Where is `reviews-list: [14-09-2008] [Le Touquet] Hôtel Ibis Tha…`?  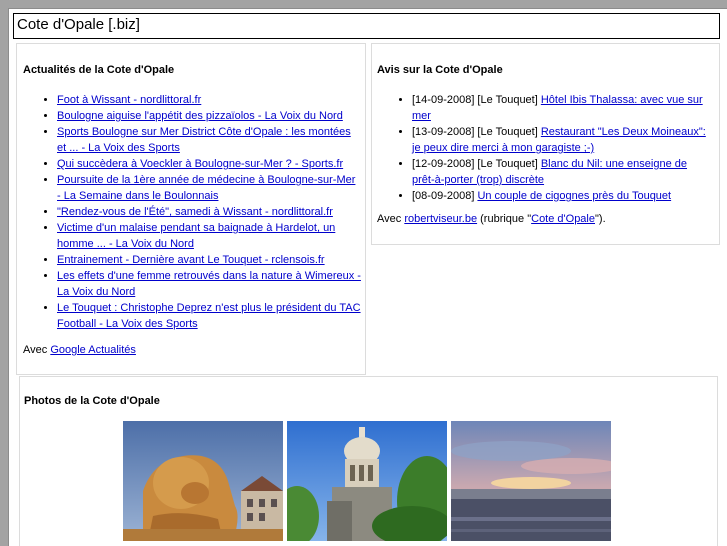
reviews-list: [14-09-2008] [Le Touquet] Hôtel Ibis Tha… is located at coordinates (539, 148).